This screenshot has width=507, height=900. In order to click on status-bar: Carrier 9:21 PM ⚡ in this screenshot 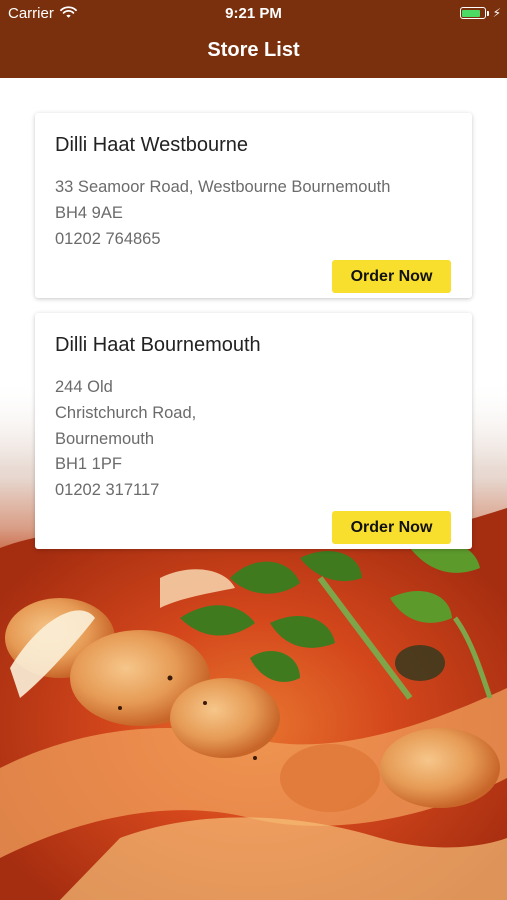, I will do `click(253, 14)`.